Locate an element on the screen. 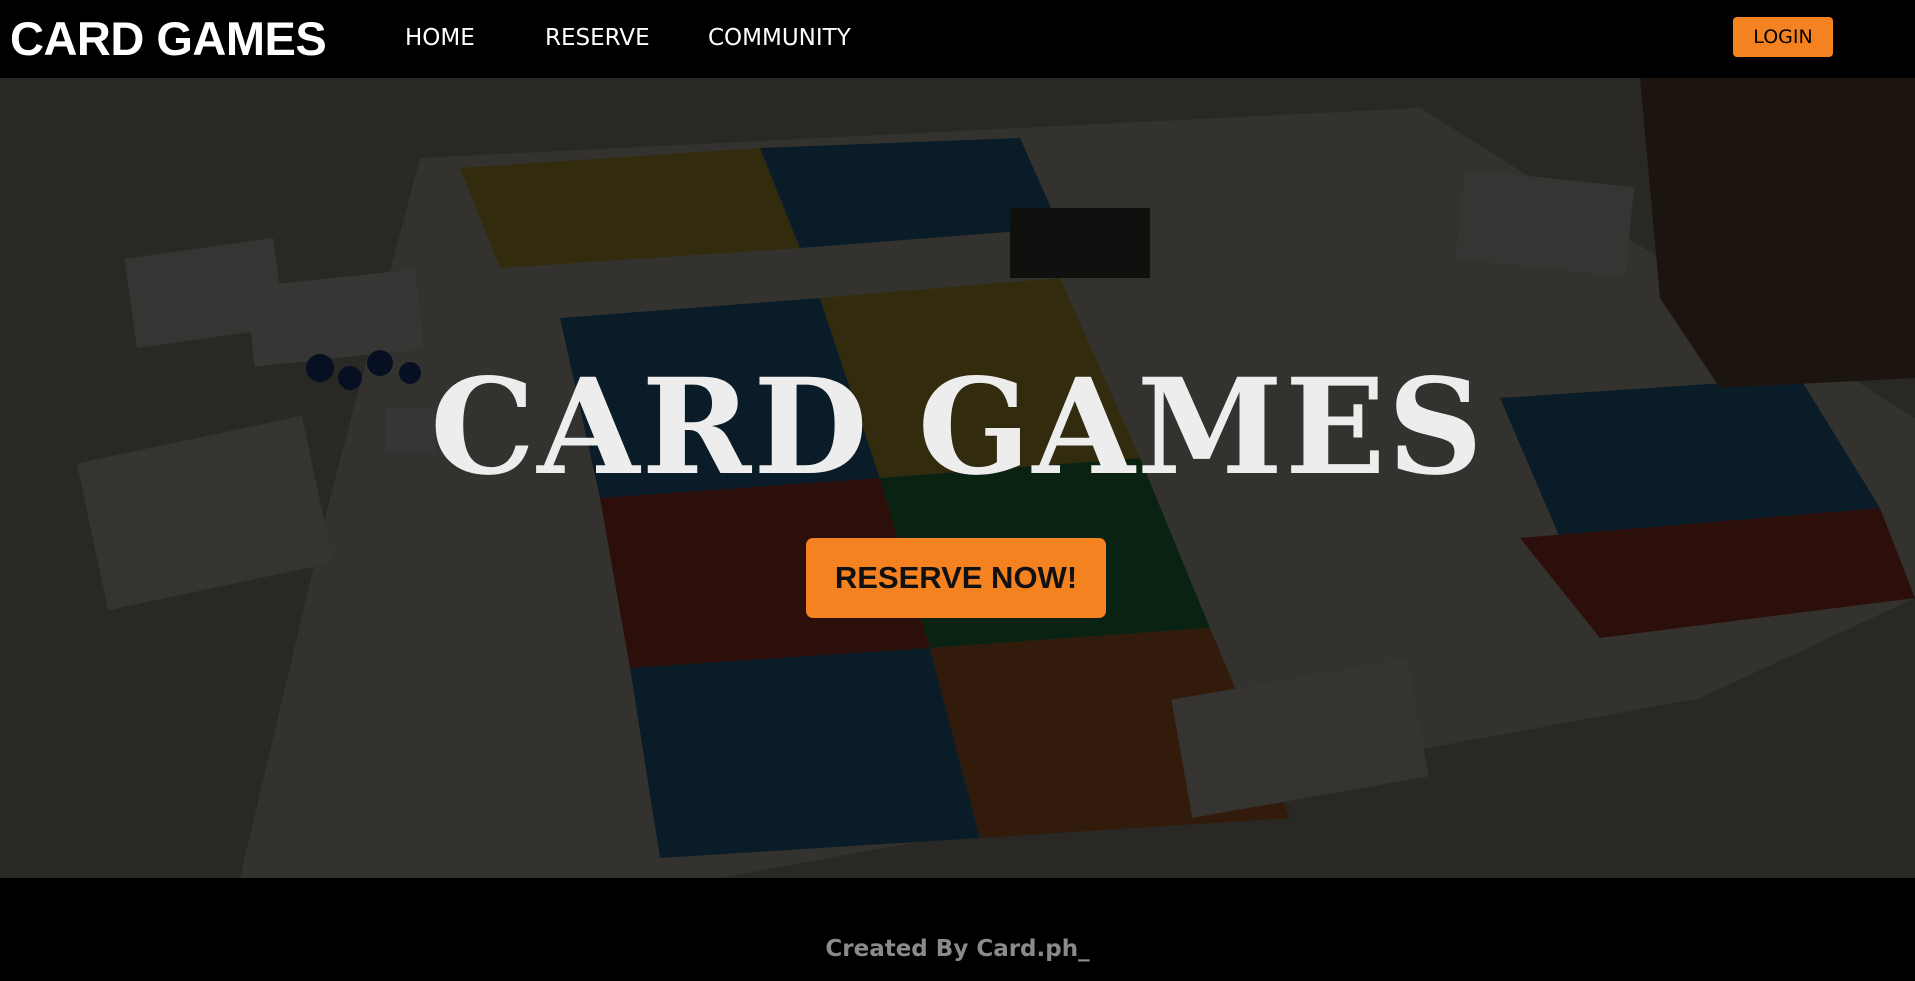  nav-home-link: HOME is located at coordinates (440, 38).